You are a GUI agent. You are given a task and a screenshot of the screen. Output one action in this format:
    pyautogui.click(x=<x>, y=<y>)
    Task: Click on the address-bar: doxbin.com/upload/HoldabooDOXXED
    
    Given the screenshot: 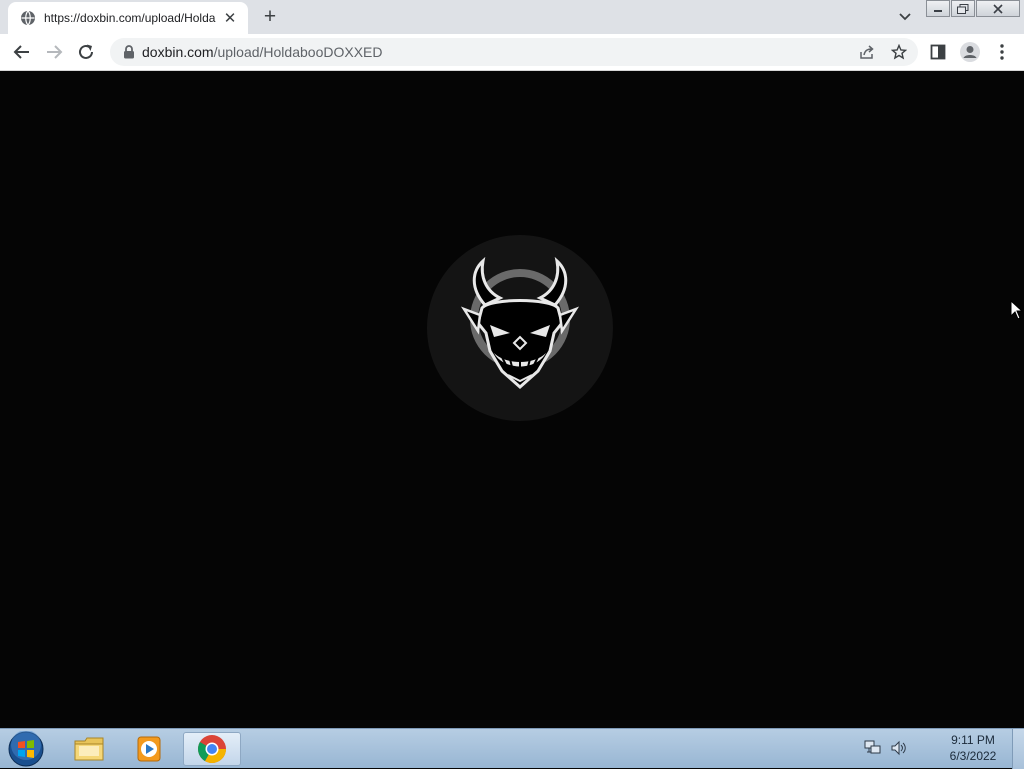 What is the action you would take?
    pyautogui.click(x=514, y=52)
    